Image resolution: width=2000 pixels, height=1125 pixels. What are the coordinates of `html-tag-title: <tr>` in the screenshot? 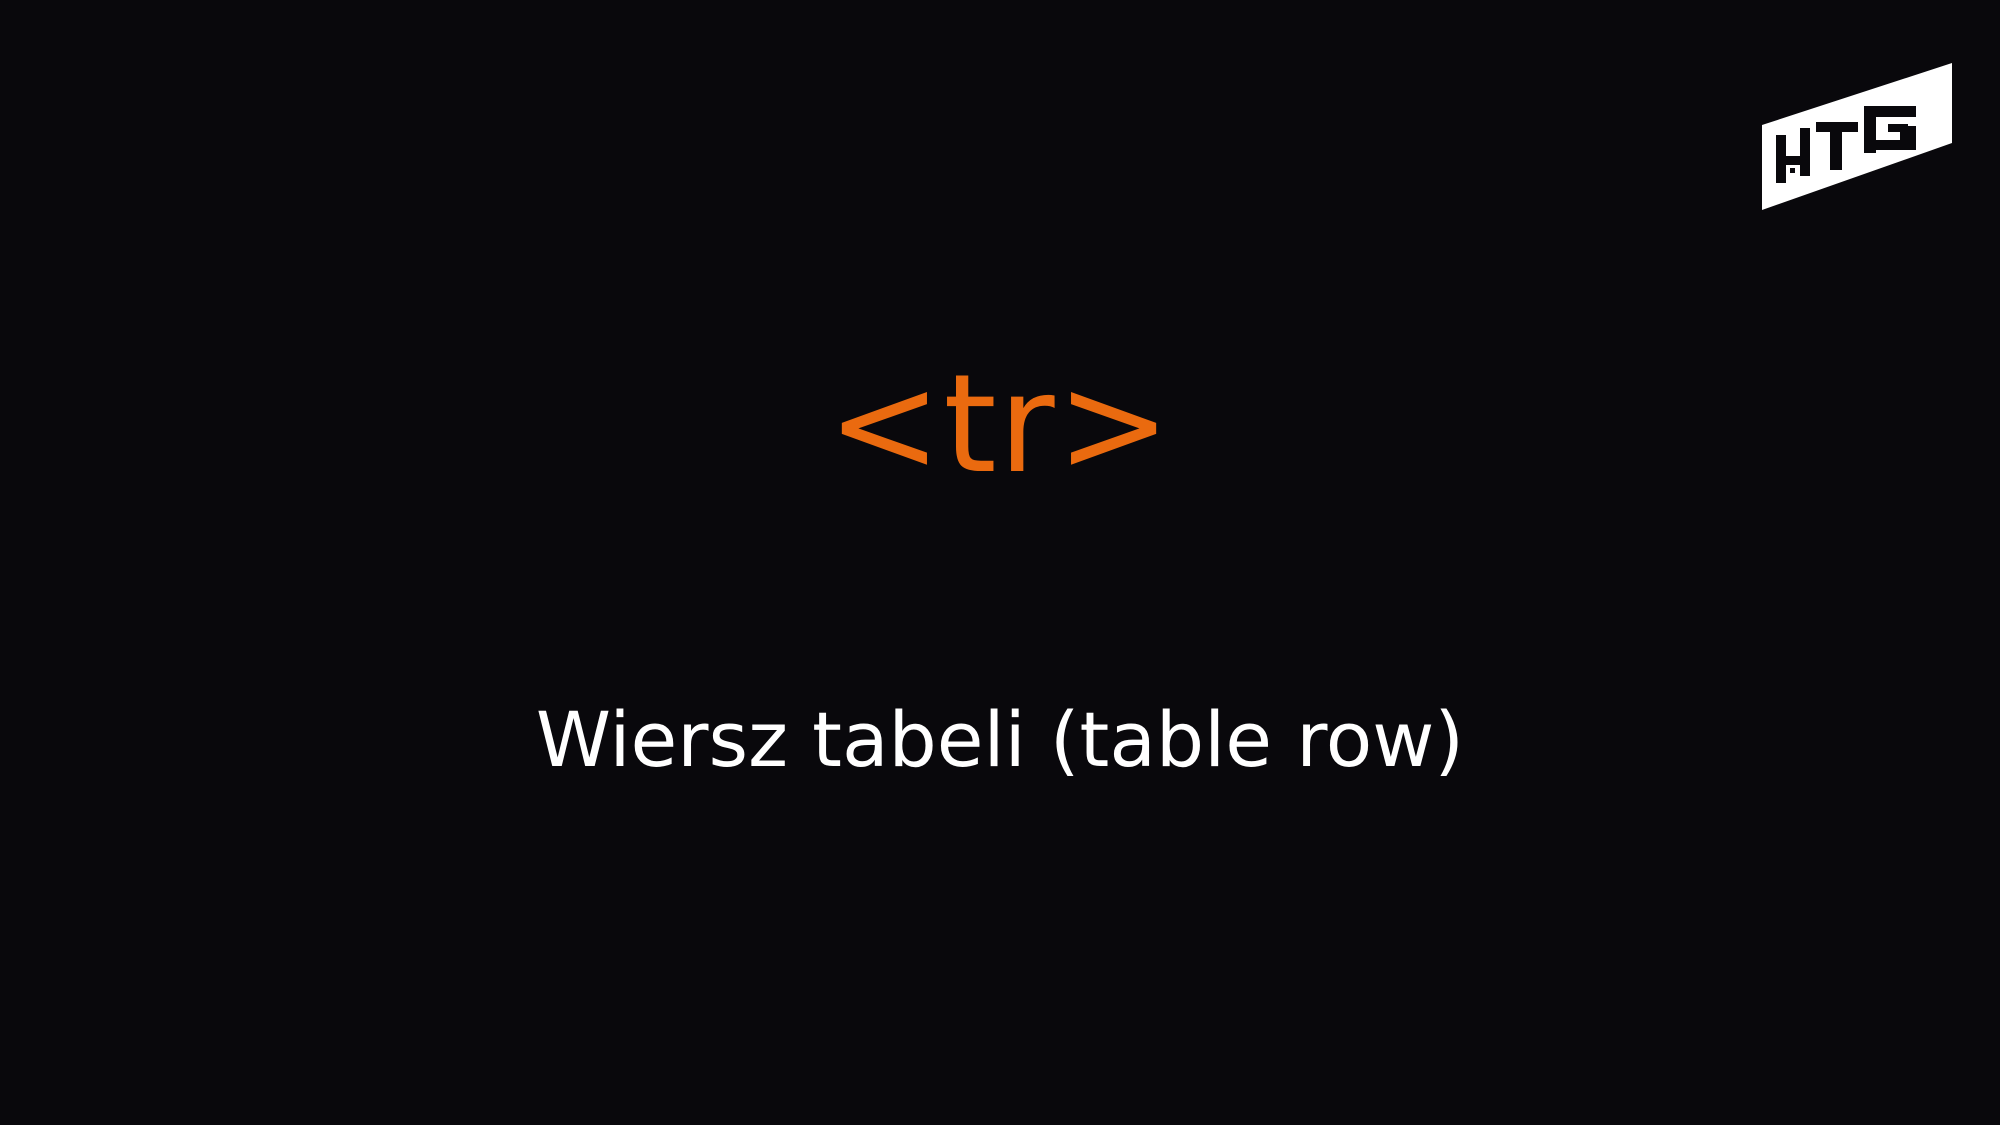 It's located at (1000, 425).